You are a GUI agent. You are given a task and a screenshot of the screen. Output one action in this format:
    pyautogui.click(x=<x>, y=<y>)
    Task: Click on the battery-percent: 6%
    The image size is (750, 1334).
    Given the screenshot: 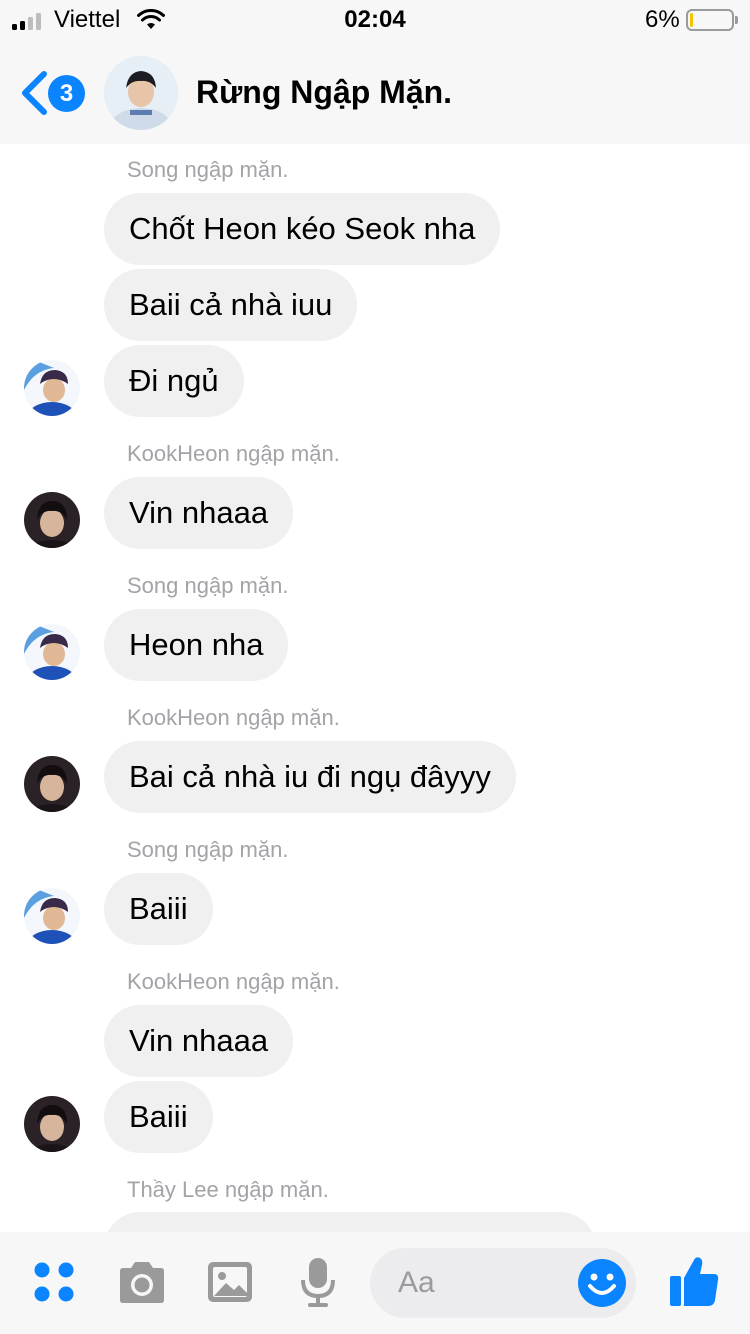 What is the action you would take?
    pyautogui.click(x=662, y=19)
    